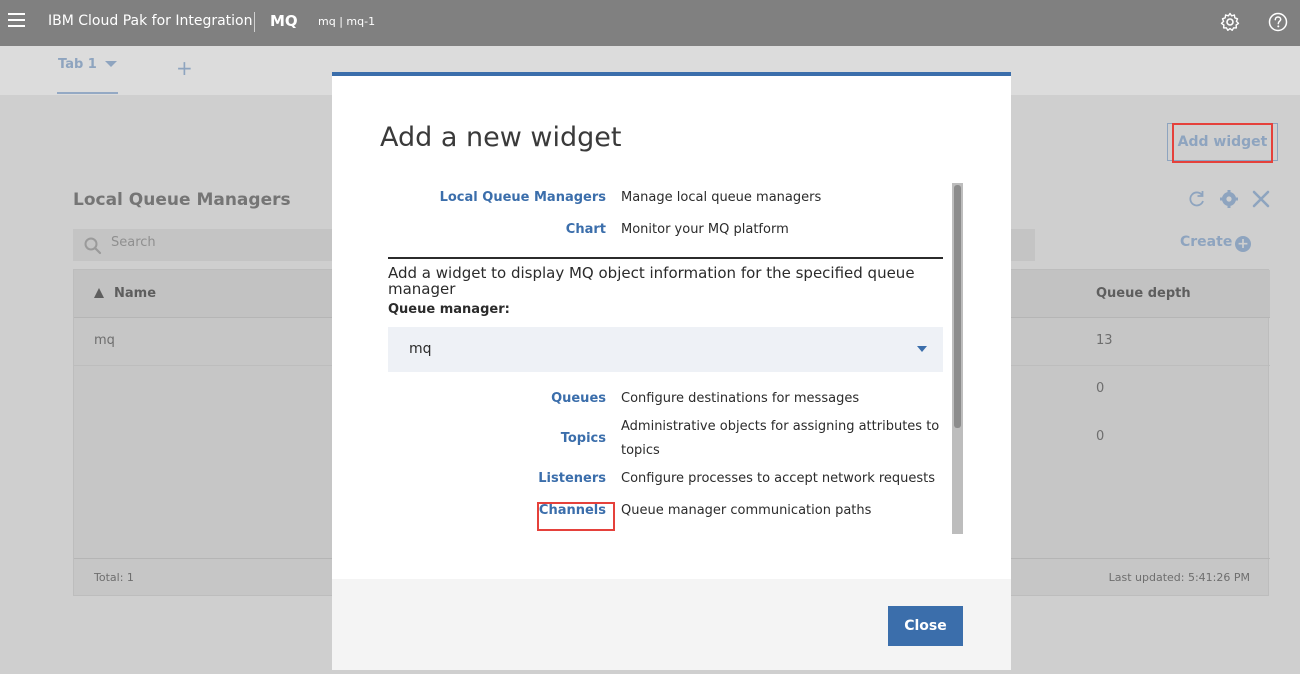 This screenshot has width=1300, height=674. What do you see at coordinates (1143, 293) in the screenshot?
I see `column-header-queue-depth: Queue depth` at bounding box center [1143, 293].